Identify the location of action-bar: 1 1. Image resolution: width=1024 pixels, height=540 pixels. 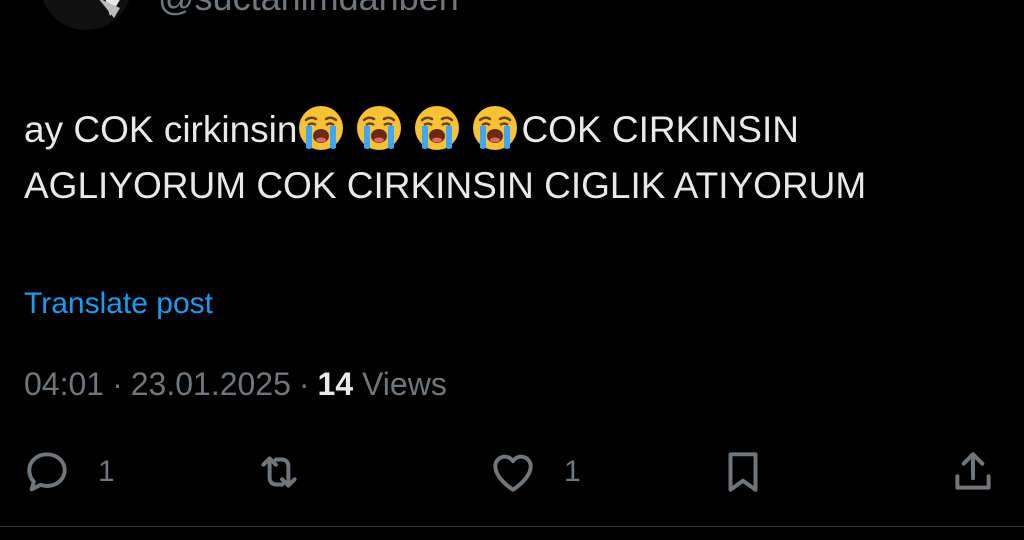
(512, 472).